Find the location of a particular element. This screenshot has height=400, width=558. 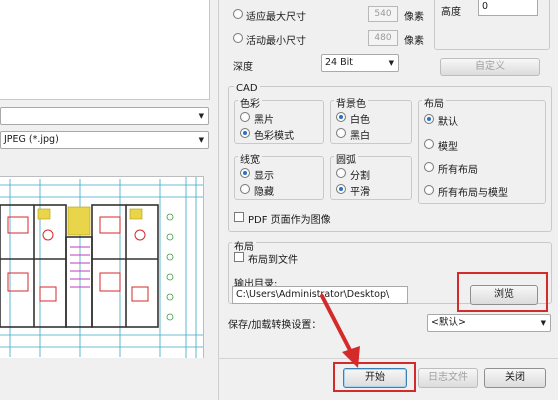

left-pane-bottom is located at coordinates (105, 379).